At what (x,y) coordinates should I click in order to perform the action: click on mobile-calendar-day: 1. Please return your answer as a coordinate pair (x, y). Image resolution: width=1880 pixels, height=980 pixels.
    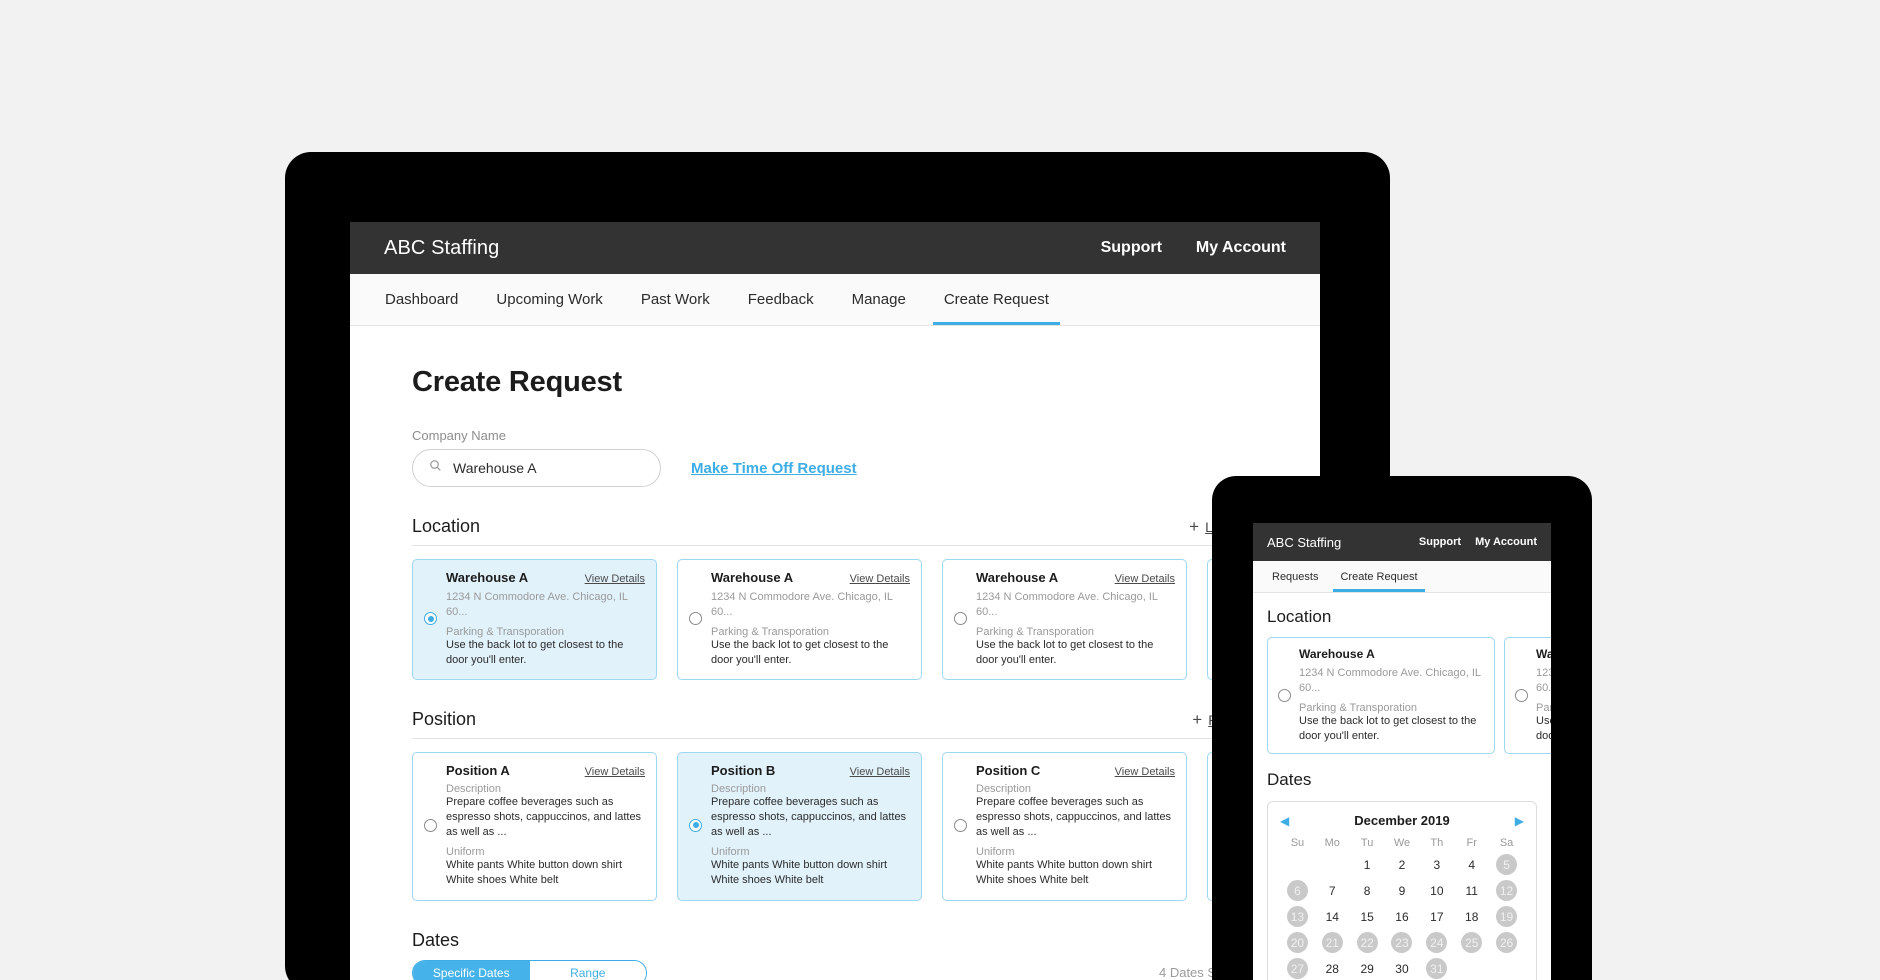
    Looking at the image, I should click on (1367, 864).